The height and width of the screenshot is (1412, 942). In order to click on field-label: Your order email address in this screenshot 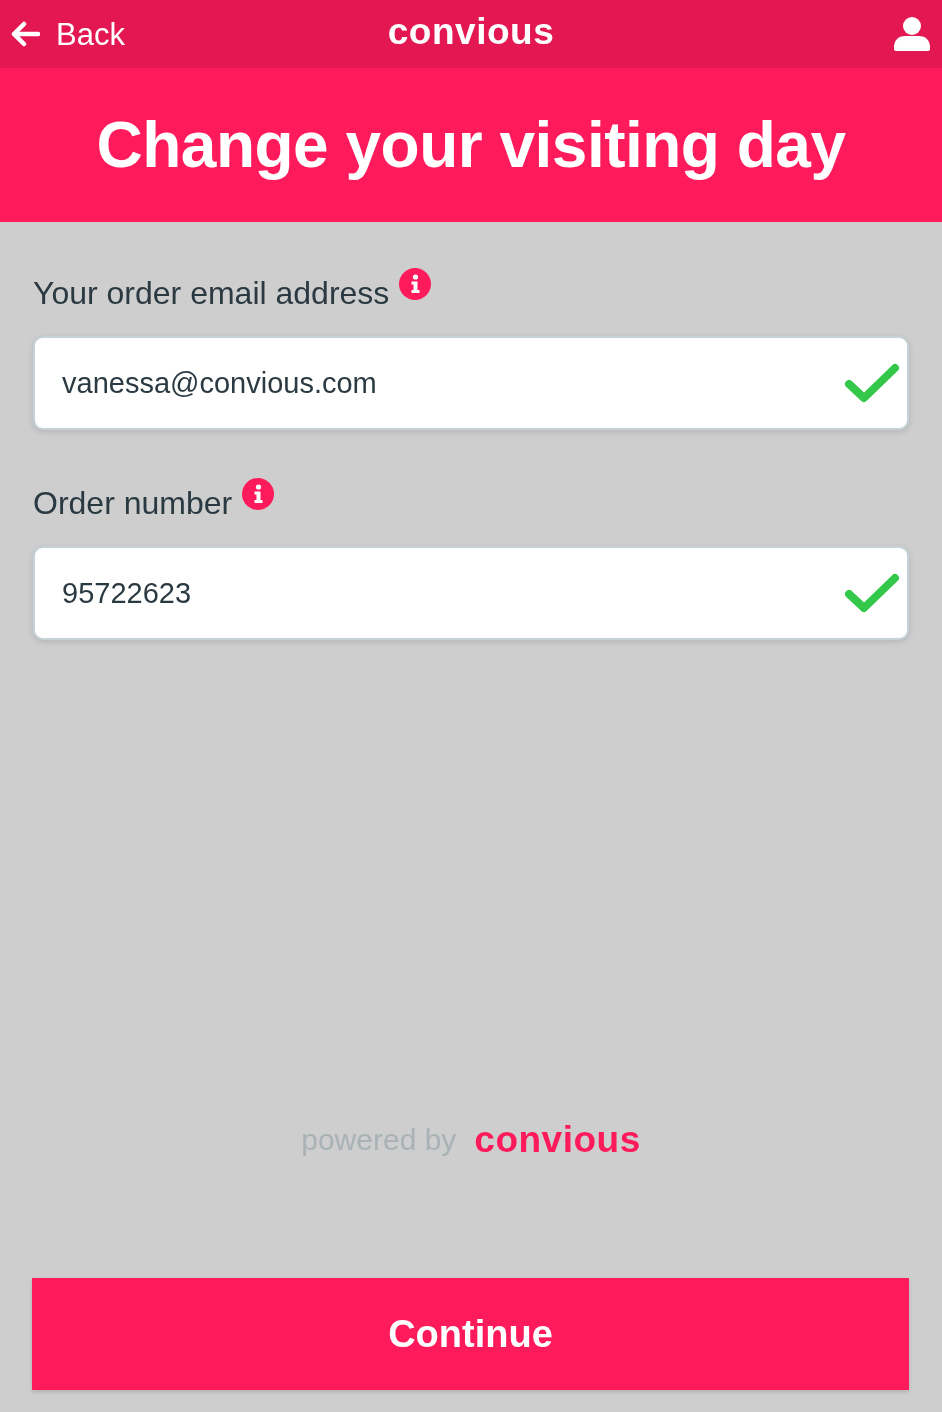, I will do `click(211, 293)`.